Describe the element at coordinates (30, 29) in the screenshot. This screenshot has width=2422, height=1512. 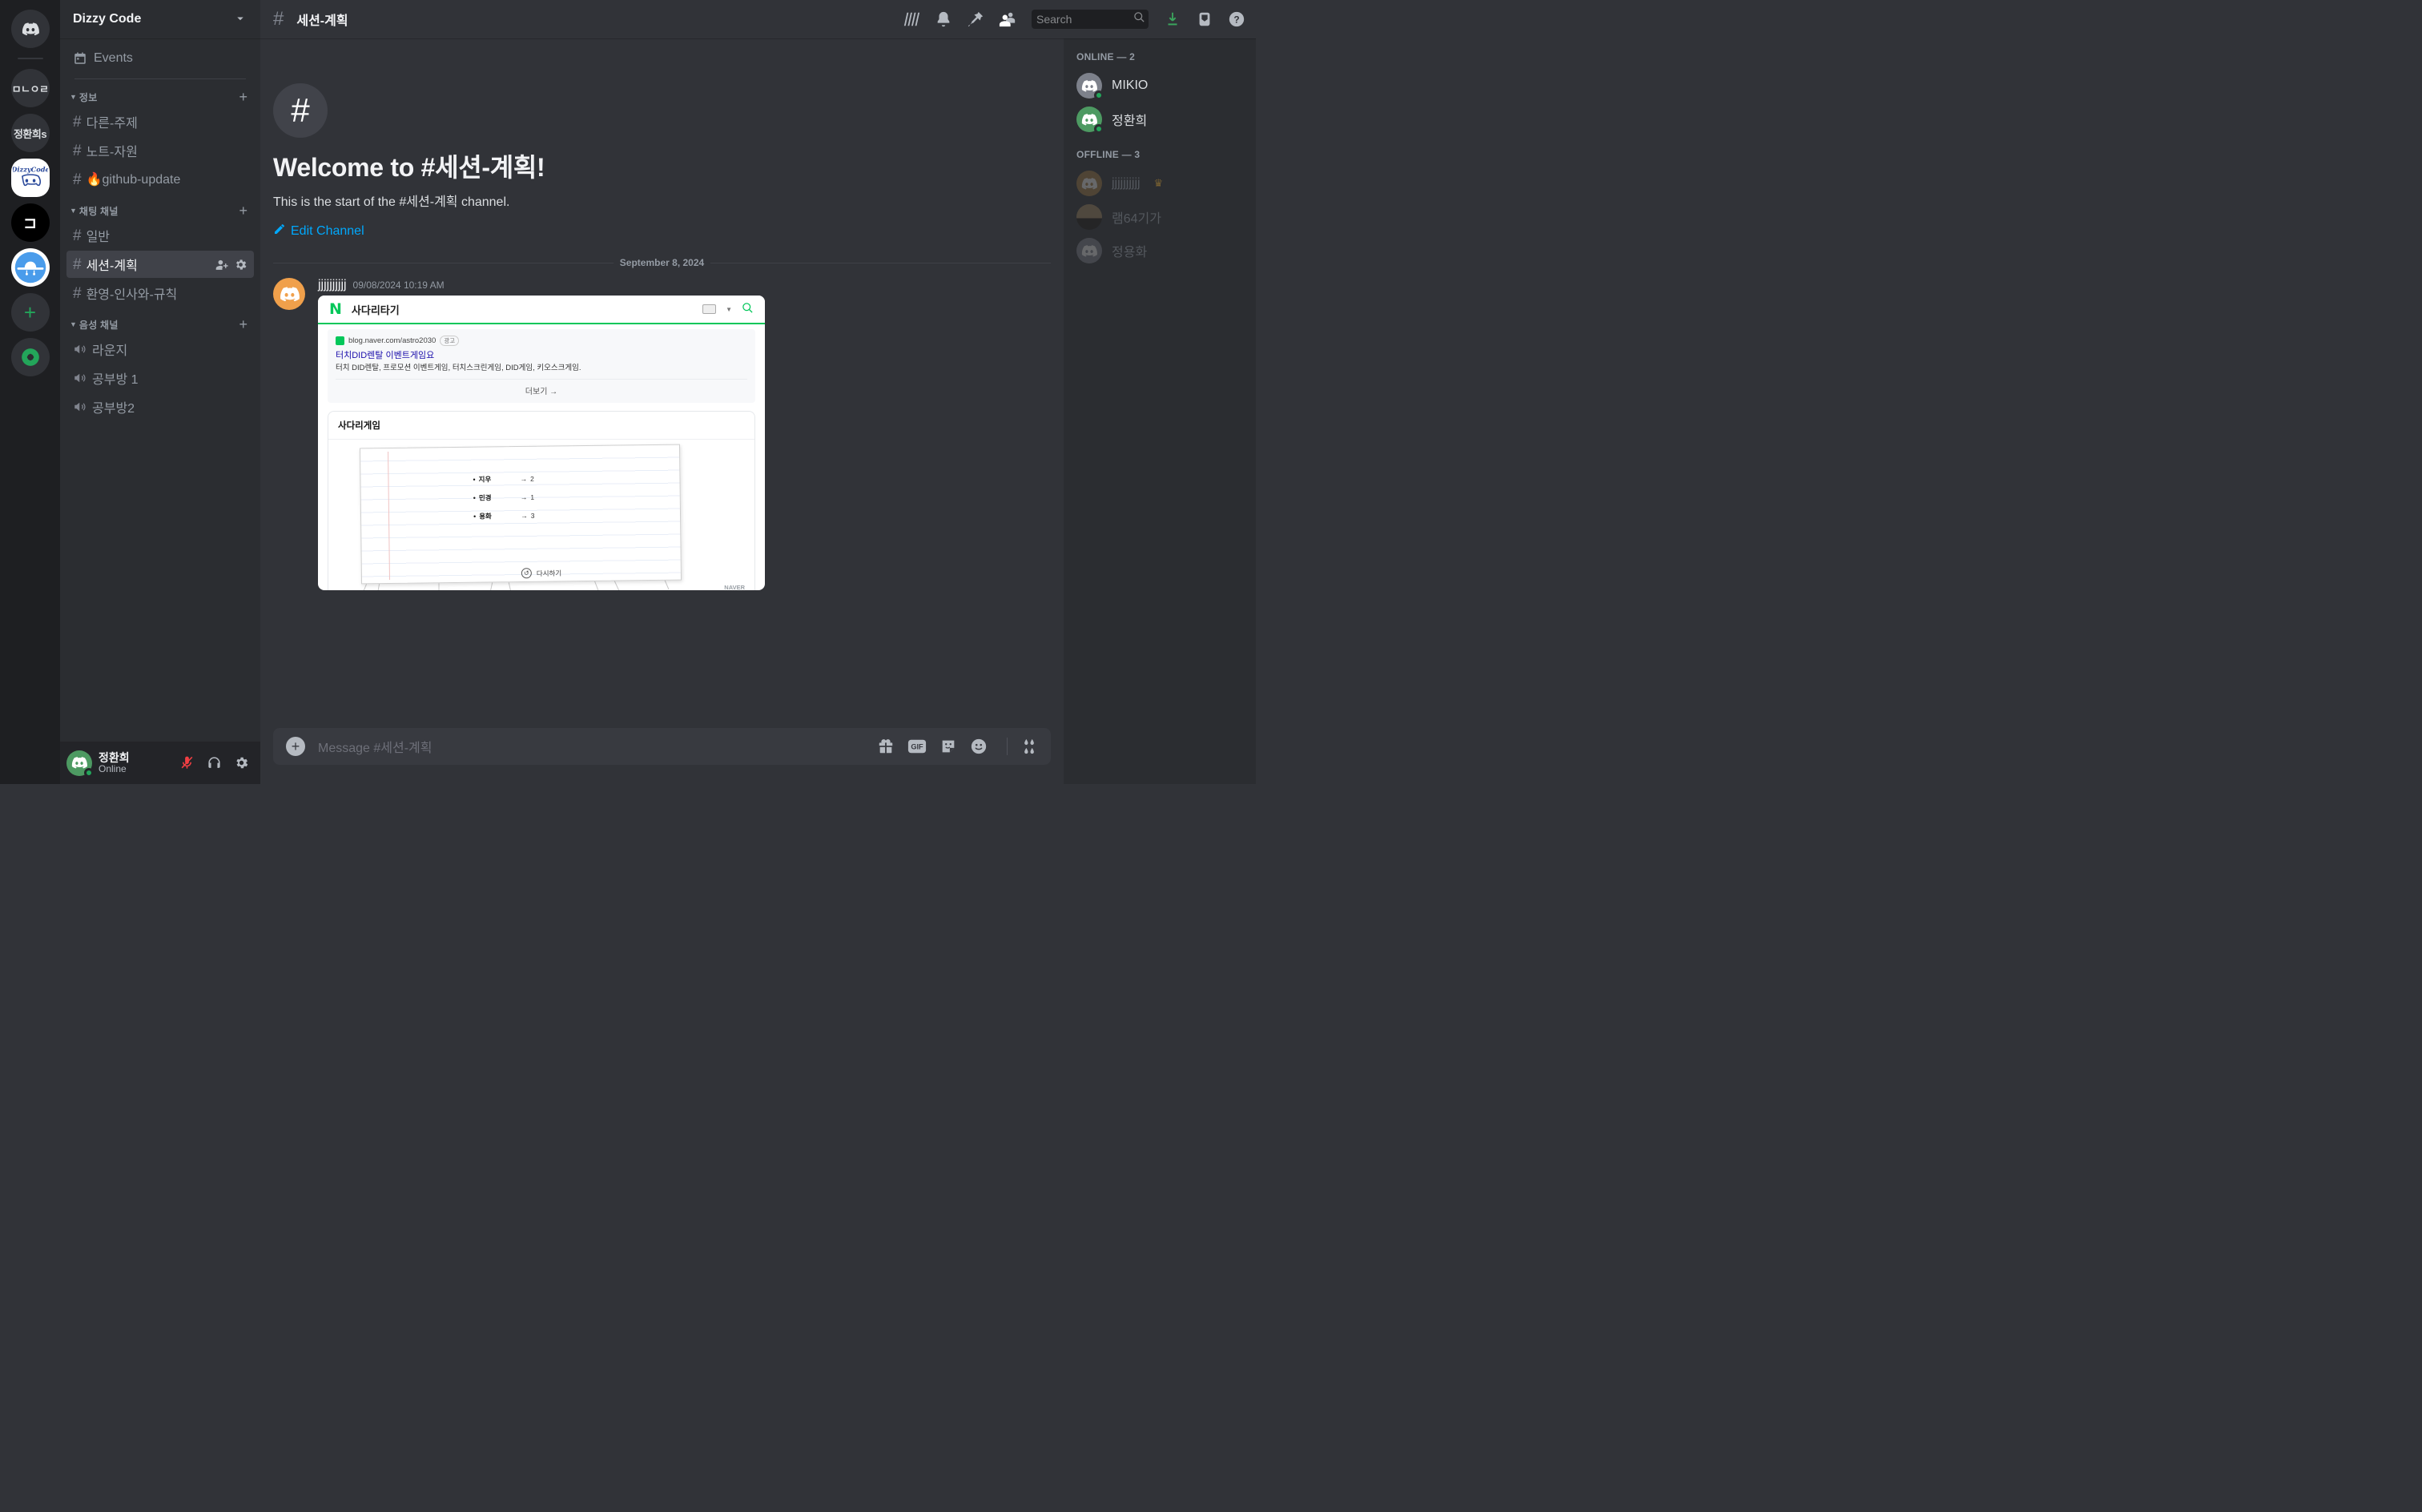
I see `server-icon-discord-home` at that location.